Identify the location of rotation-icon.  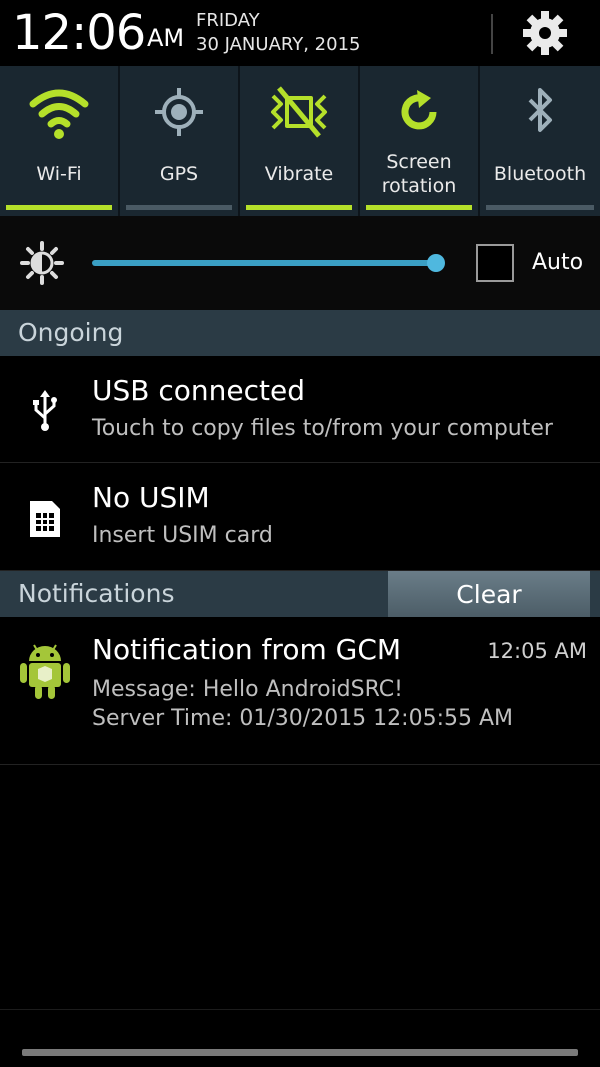
(419, 110).